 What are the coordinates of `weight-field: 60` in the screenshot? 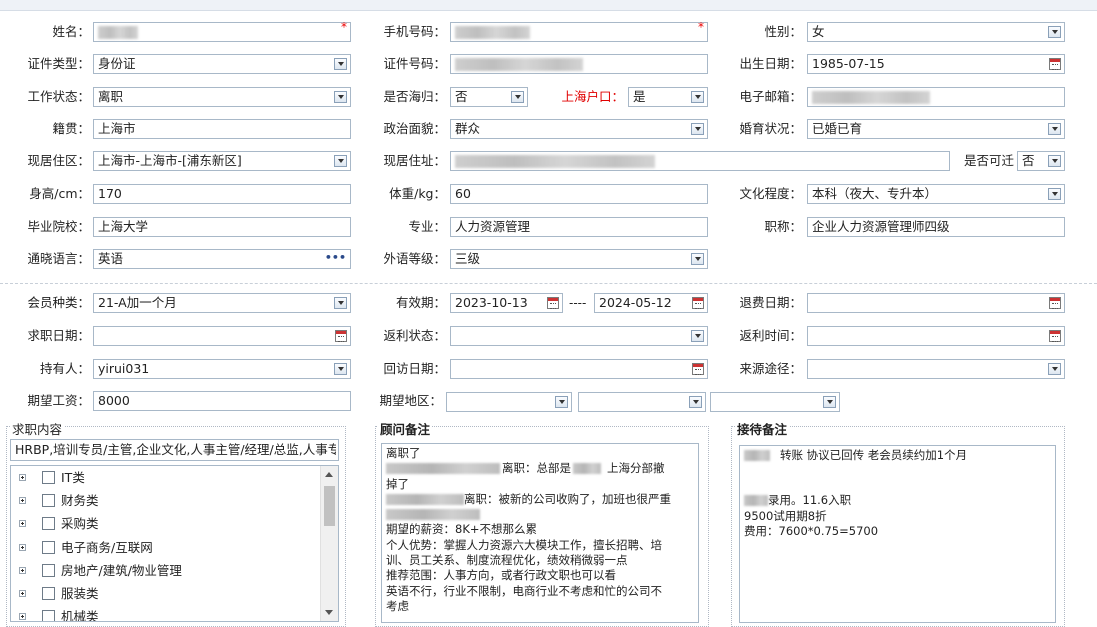 It's located at (579, 194).